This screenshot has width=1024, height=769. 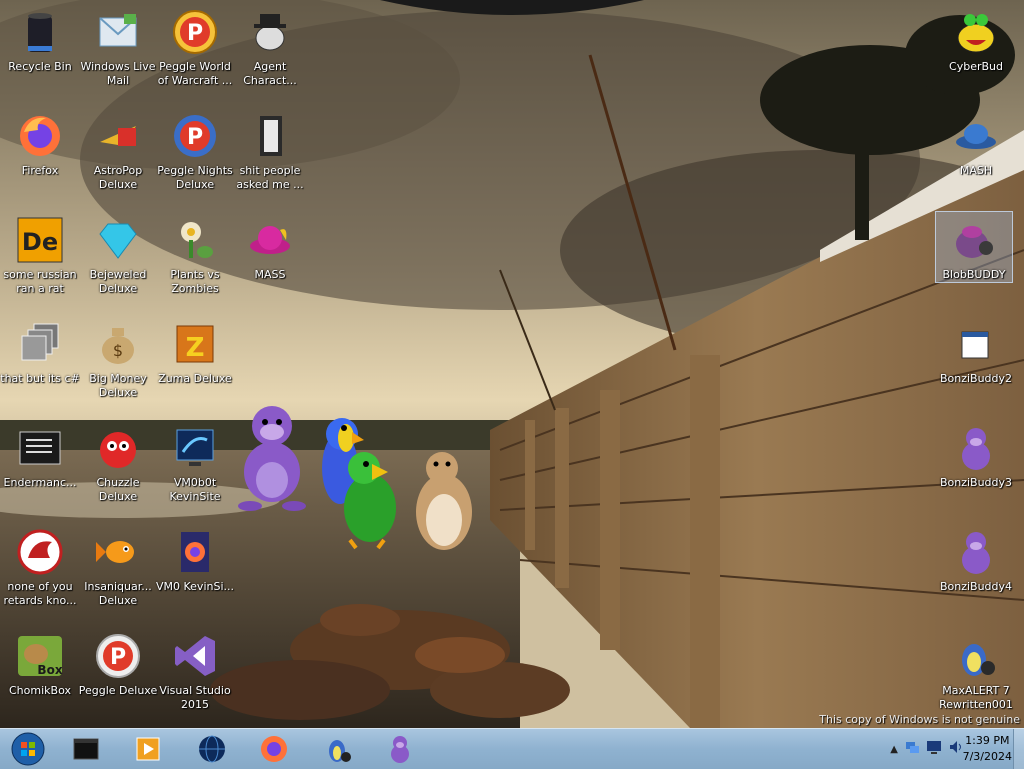 I want to click on peggle-nights-deluxe: P Peggle Nights Deluxe, so click(x=195, y=156).